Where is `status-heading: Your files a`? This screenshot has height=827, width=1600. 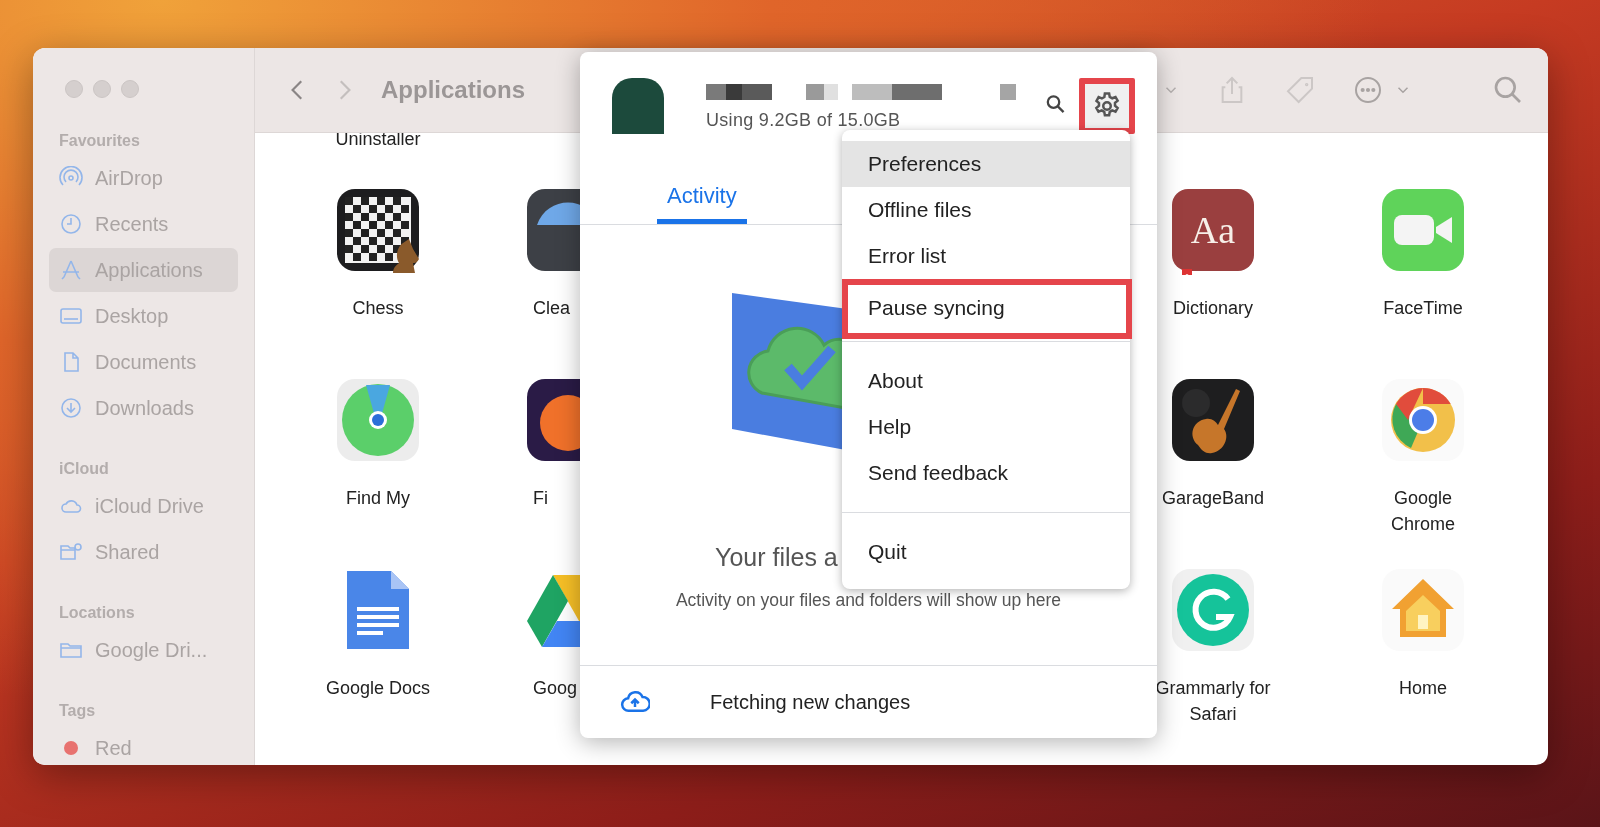
status-heading: Your files a is located at coordinates (776, 557).